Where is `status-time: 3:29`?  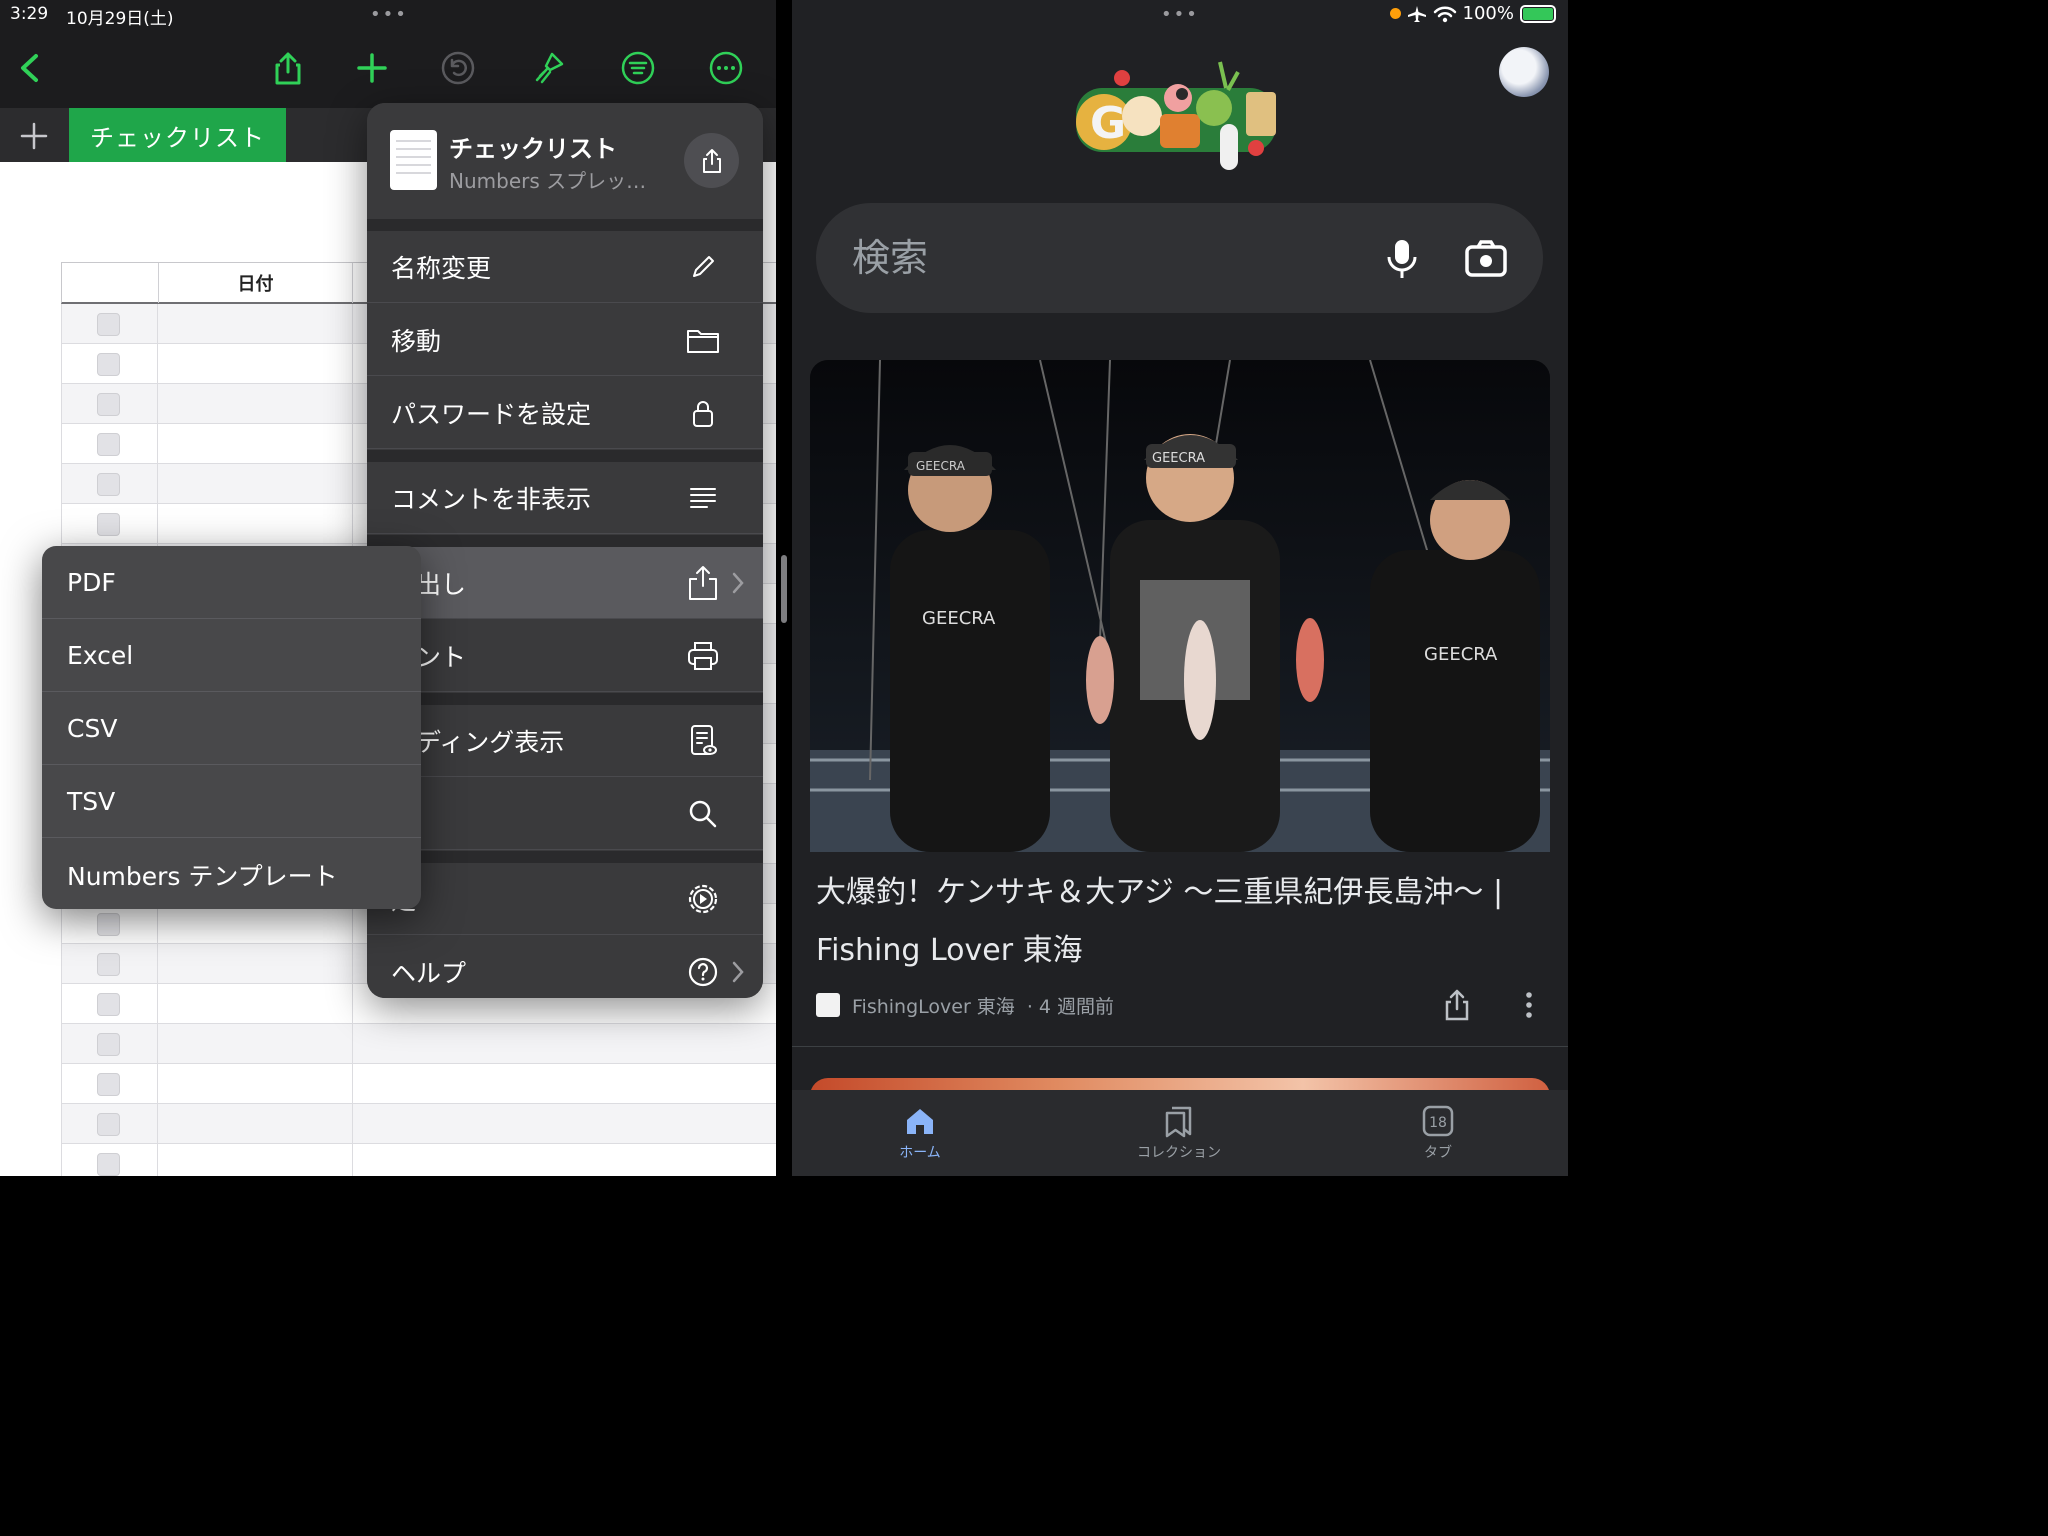 status-time: 3:29 is located at coordinates (29, 14).